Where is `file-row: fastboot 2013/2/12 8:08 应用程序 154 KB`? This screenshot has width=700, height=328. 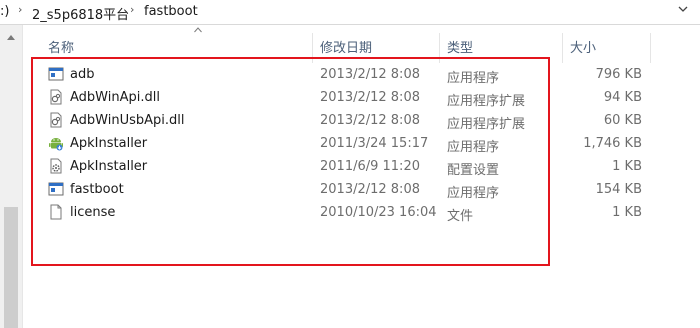
file-row: fastboot 2013/2/12 8:08 应用程序 154 KB is located at coordinates (337, 189).